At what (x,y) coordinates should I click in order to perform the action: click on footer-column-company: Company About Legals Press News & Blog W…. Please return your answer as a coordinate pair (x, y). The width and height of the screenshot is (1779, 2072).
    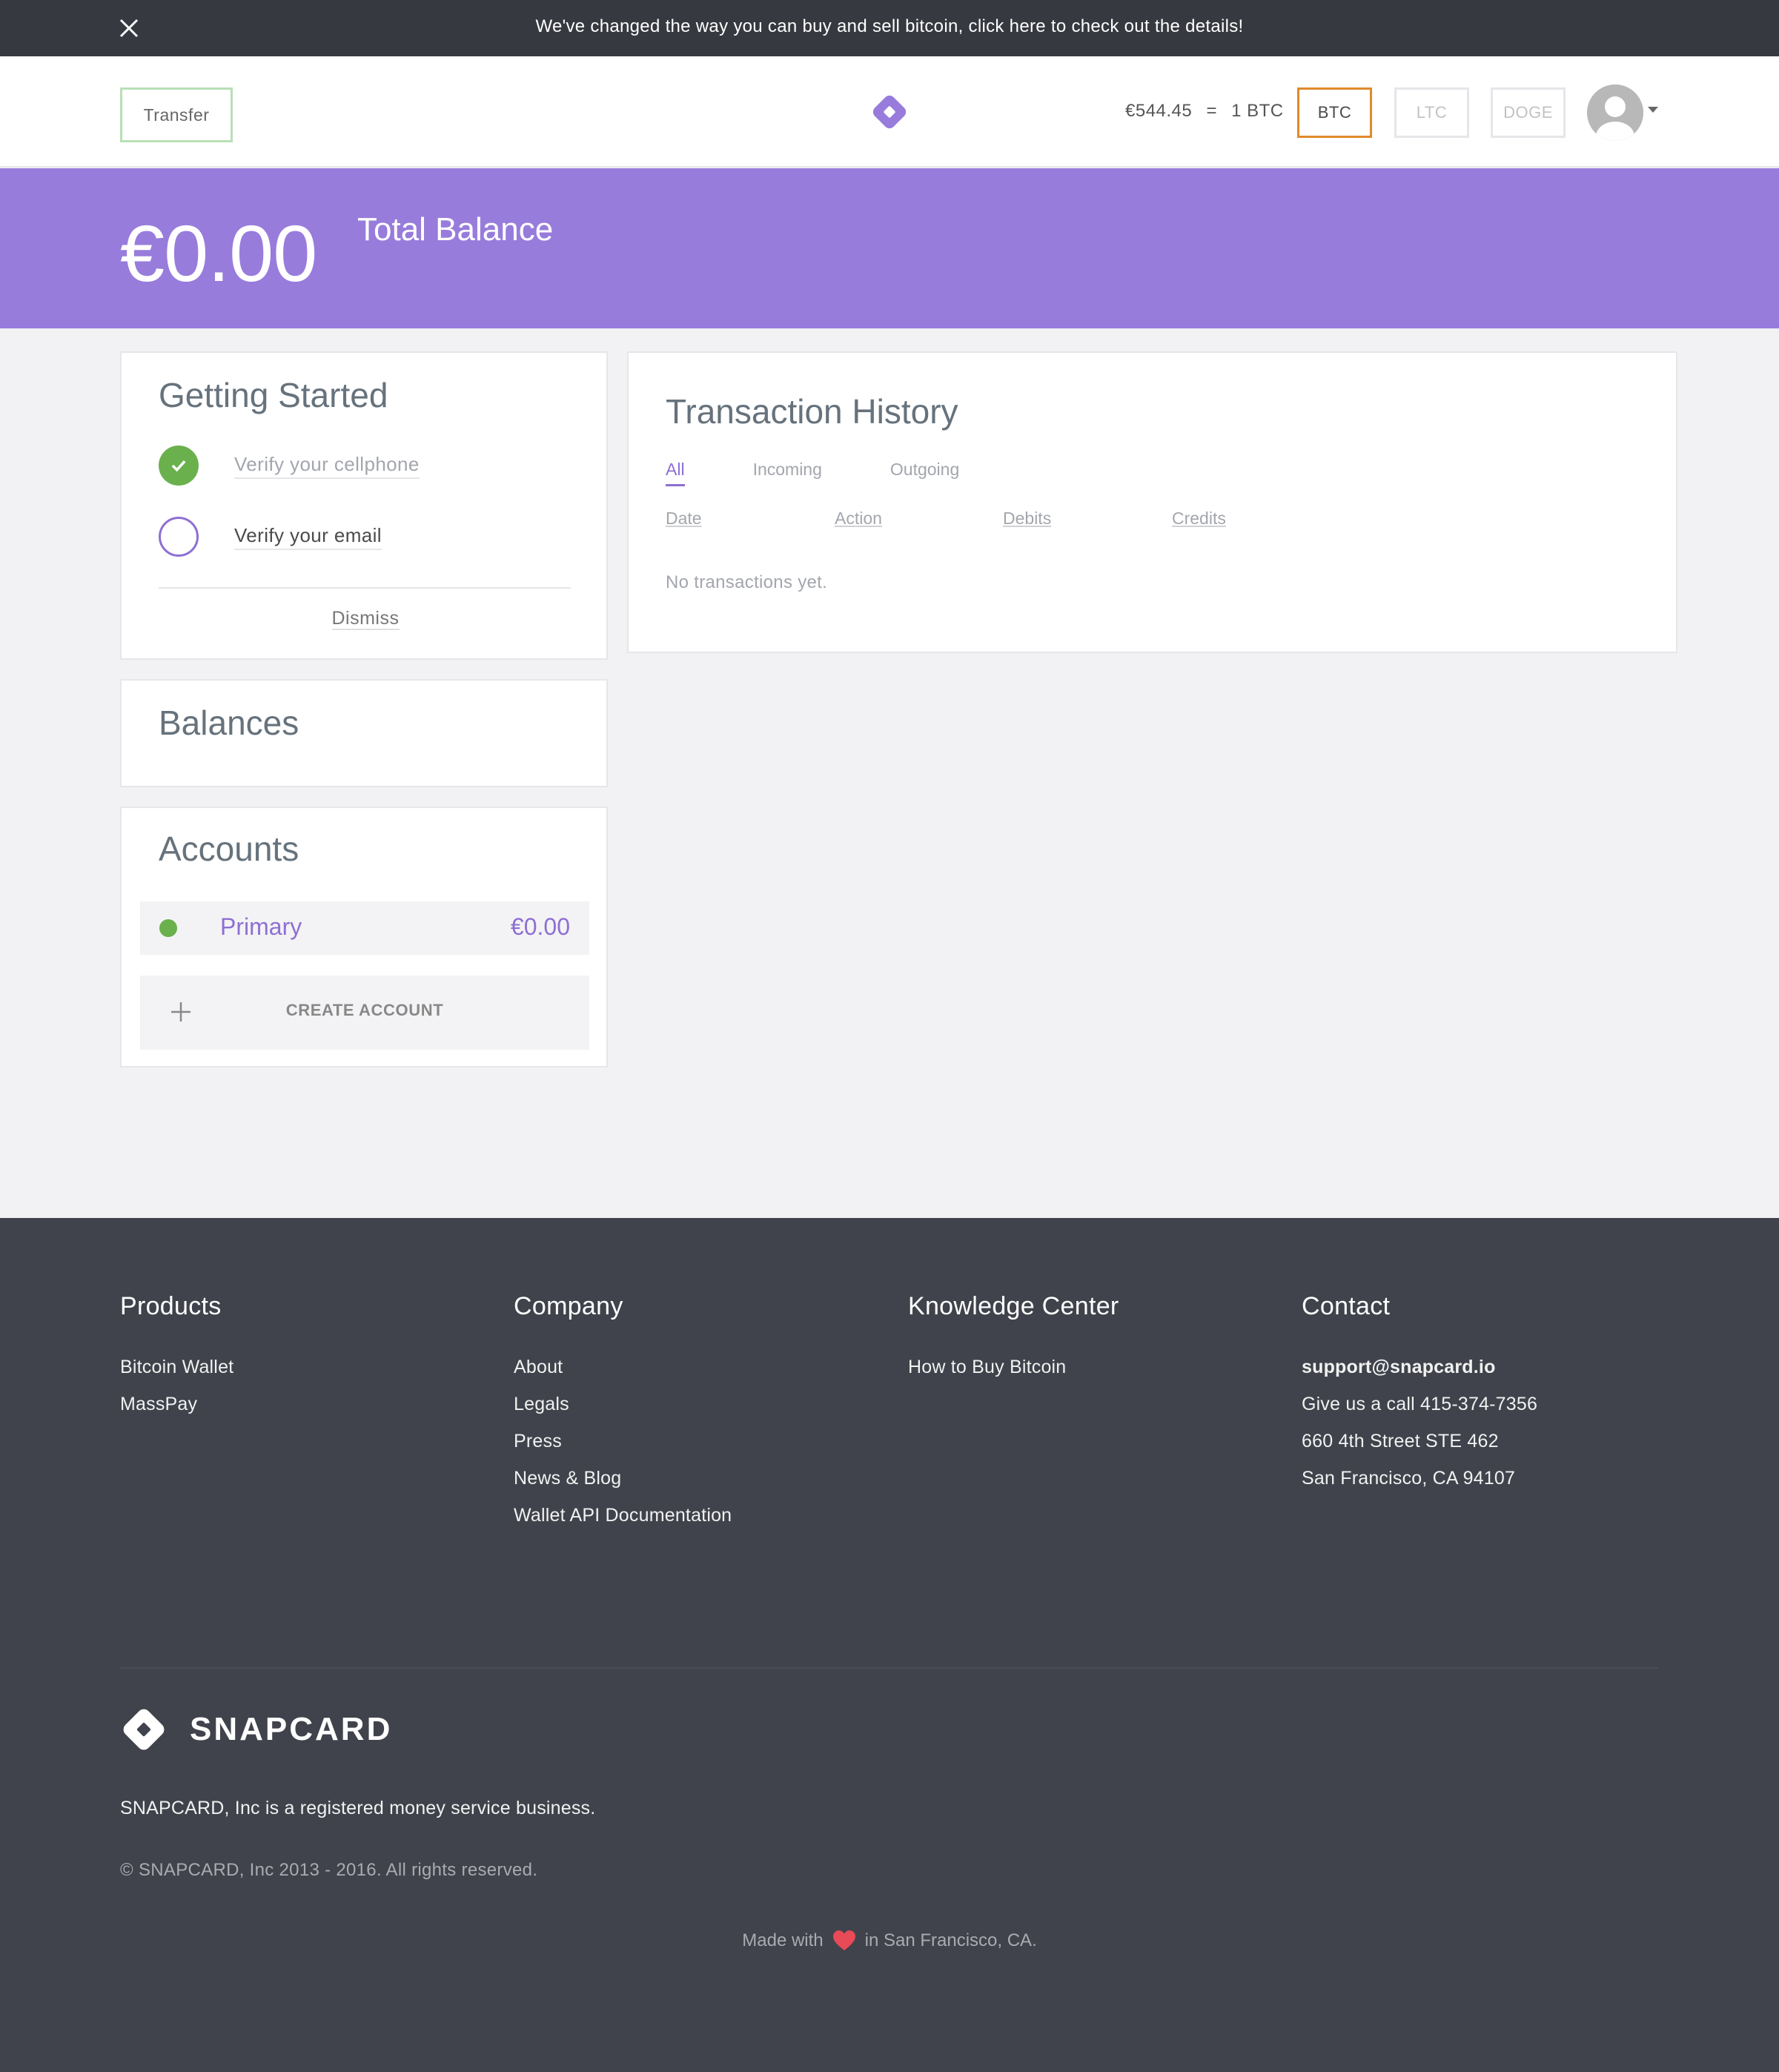
    Looking at the image, I should click on (623, 1417).